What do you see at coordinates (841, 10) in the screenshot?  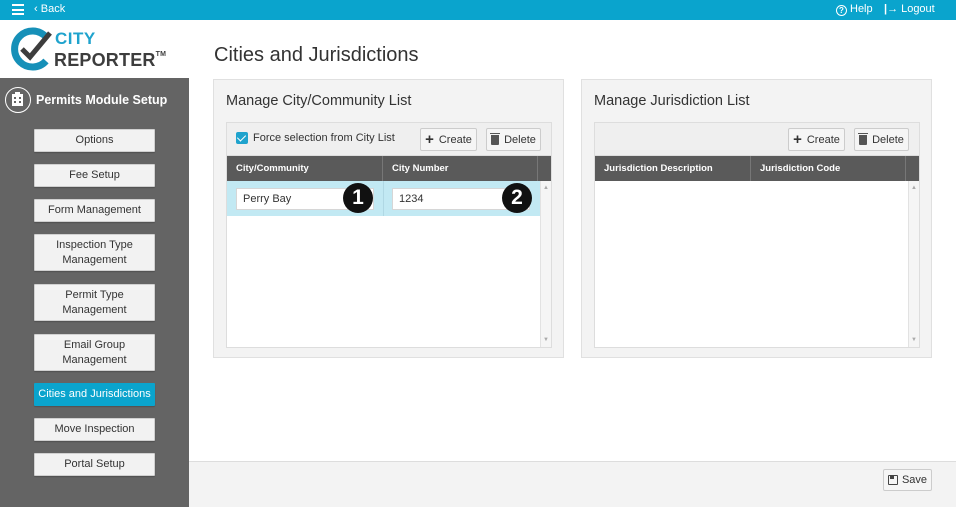 I see `help-icon: ?` at bounding box center [841, 10].